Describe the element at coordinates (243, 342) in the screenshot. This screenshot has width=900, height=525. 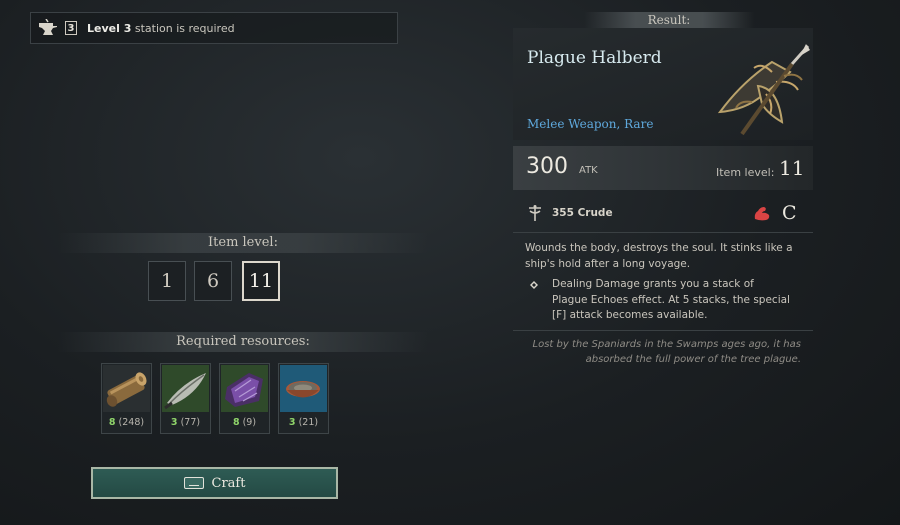
I see `required-resources-heading: Required resources:` at that location.